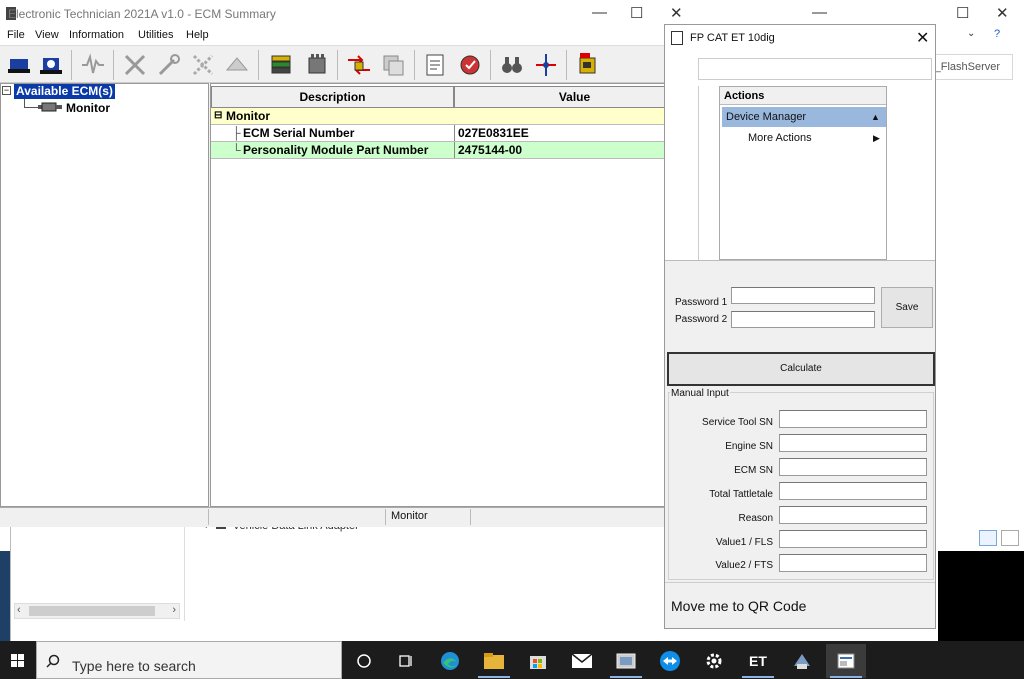 The width and height of the screenshot is (1024, 679). I want to click on menu-help: Help, so click(197, 35).